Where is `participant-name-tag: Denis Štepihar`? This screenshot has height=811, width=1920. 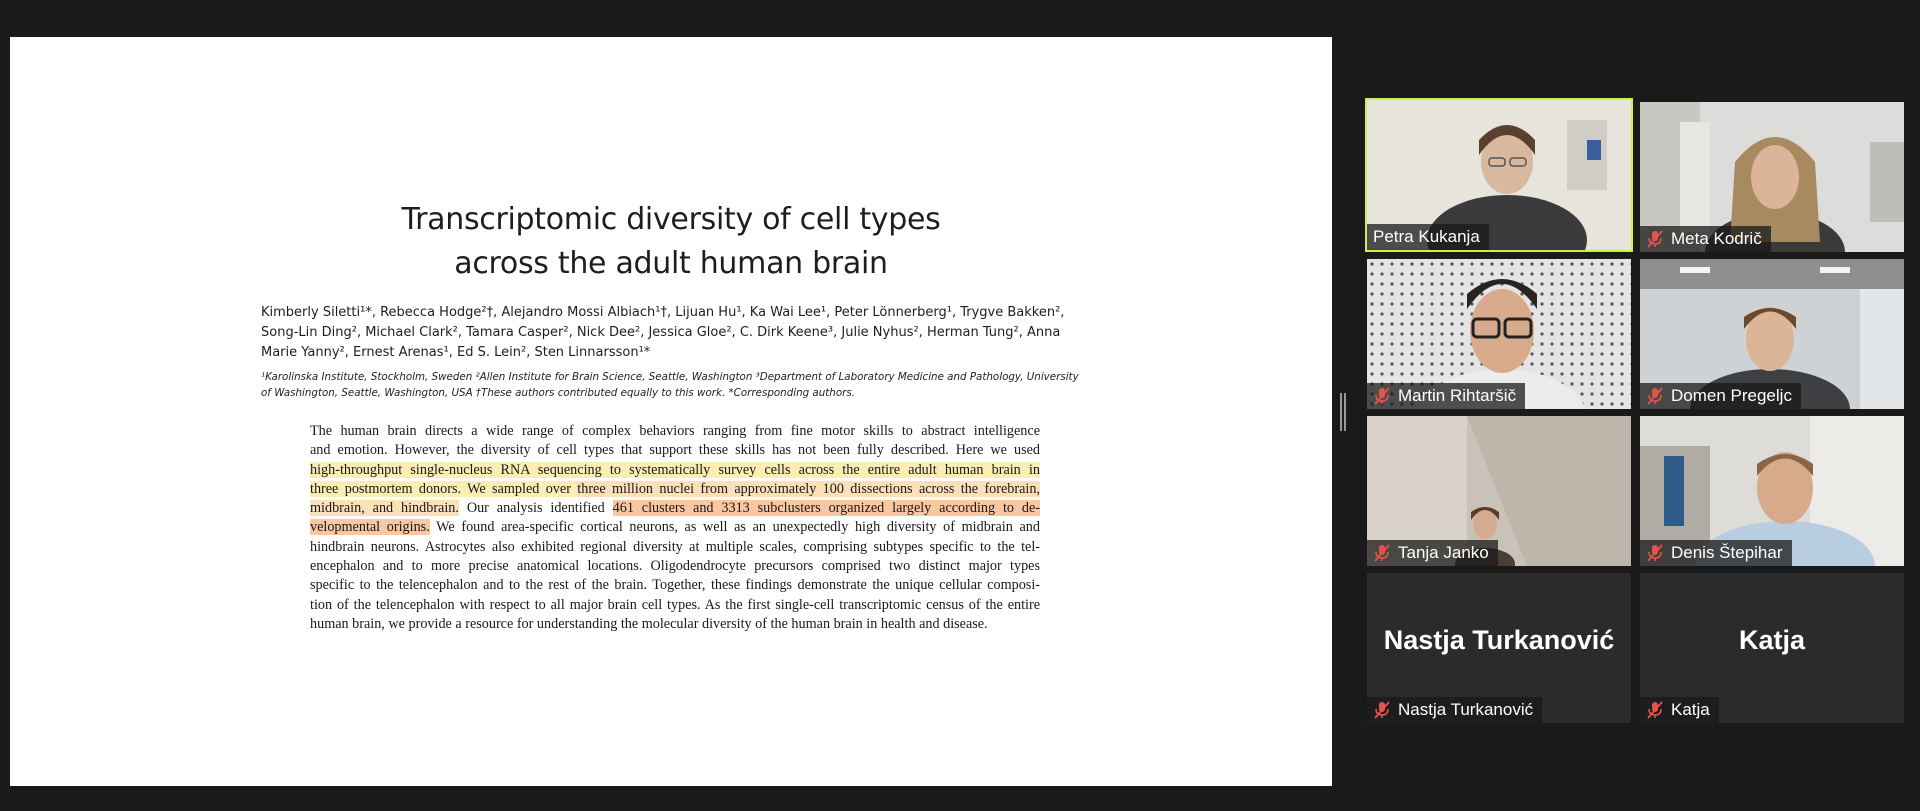
participant-name-tag: Denis Štepihar is located at coordinates (1716, 553).